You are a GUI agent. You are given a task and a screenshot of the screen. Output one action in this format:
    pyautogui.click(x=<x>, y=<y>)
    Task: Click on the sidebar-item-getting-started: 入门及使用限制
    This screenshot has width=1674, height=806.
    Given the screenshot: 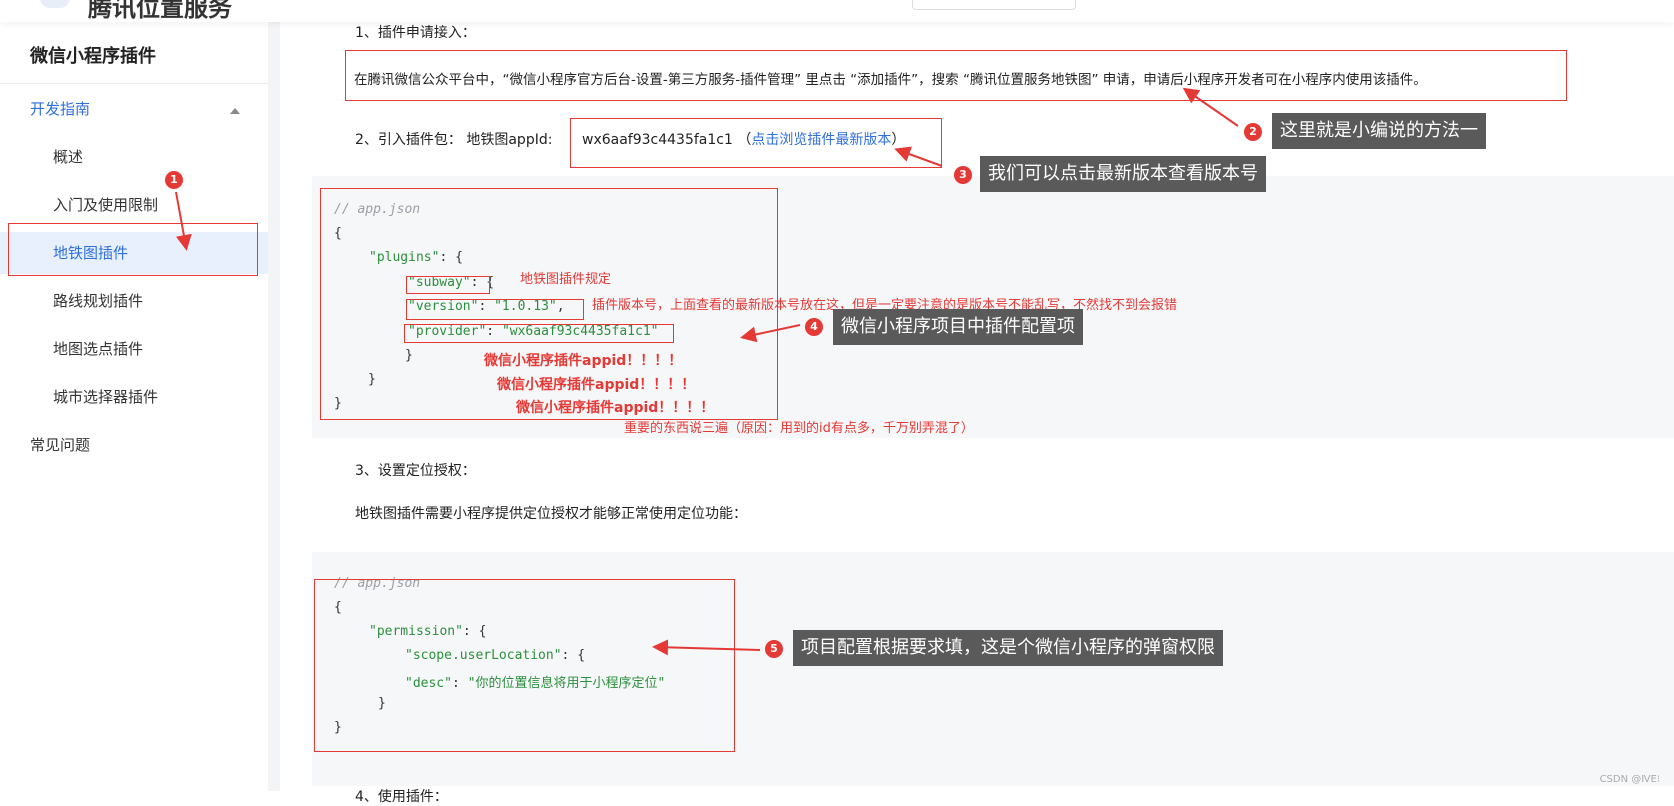 What is the action you would take?
    pyautogui.click(x=134, y=205)
    